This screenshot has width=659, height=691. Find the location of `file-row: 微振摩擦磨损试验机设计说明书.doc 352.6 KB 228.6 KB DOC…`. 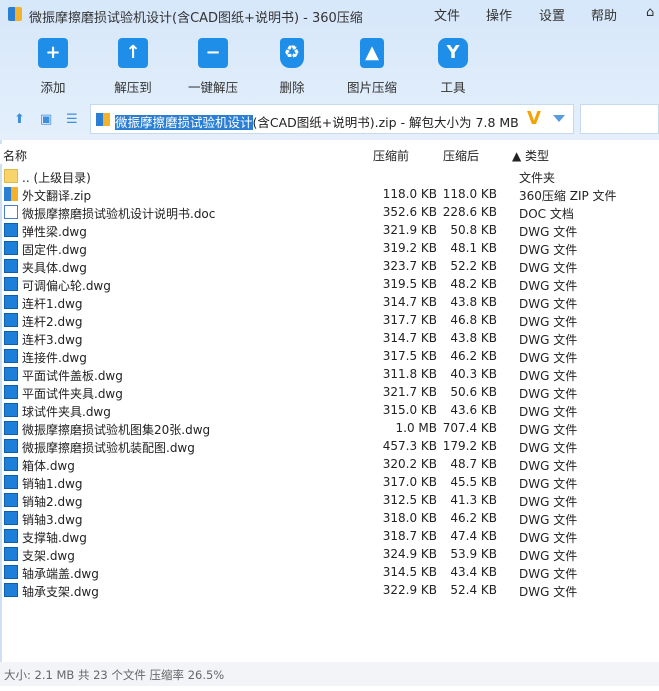

file-row: 微振摩擦磨损试验机设计说明书.doc 352.6 KB 228.6 KB DOC… is located at coordinates (329, 212).